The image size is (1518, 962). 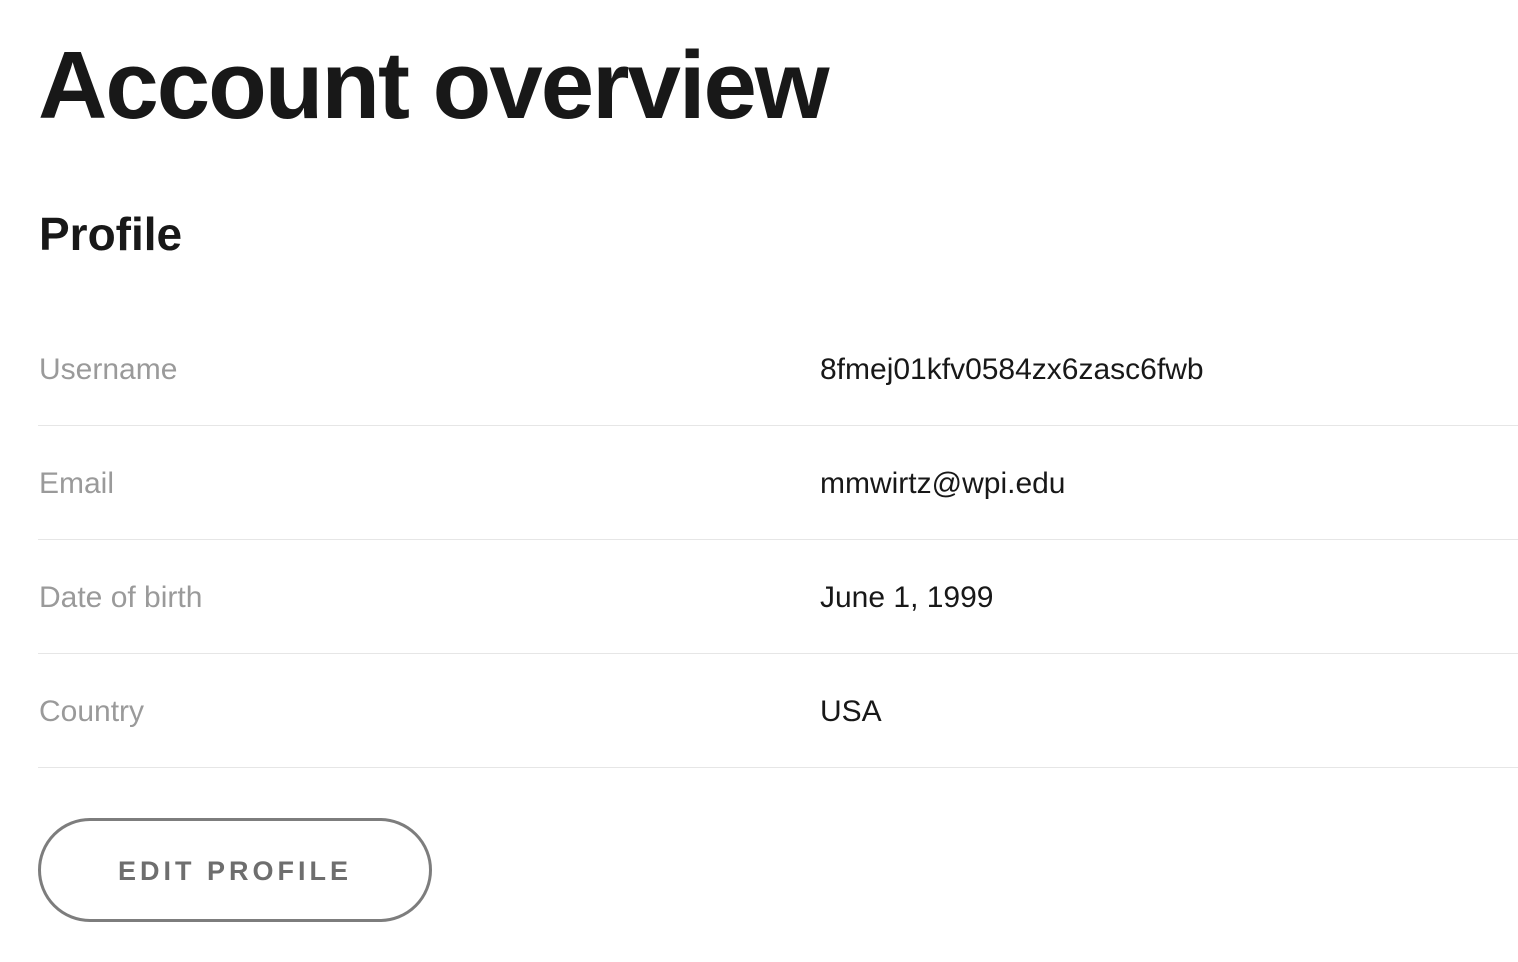 I want to click on country-value: USA, so click(x=851, y=711).